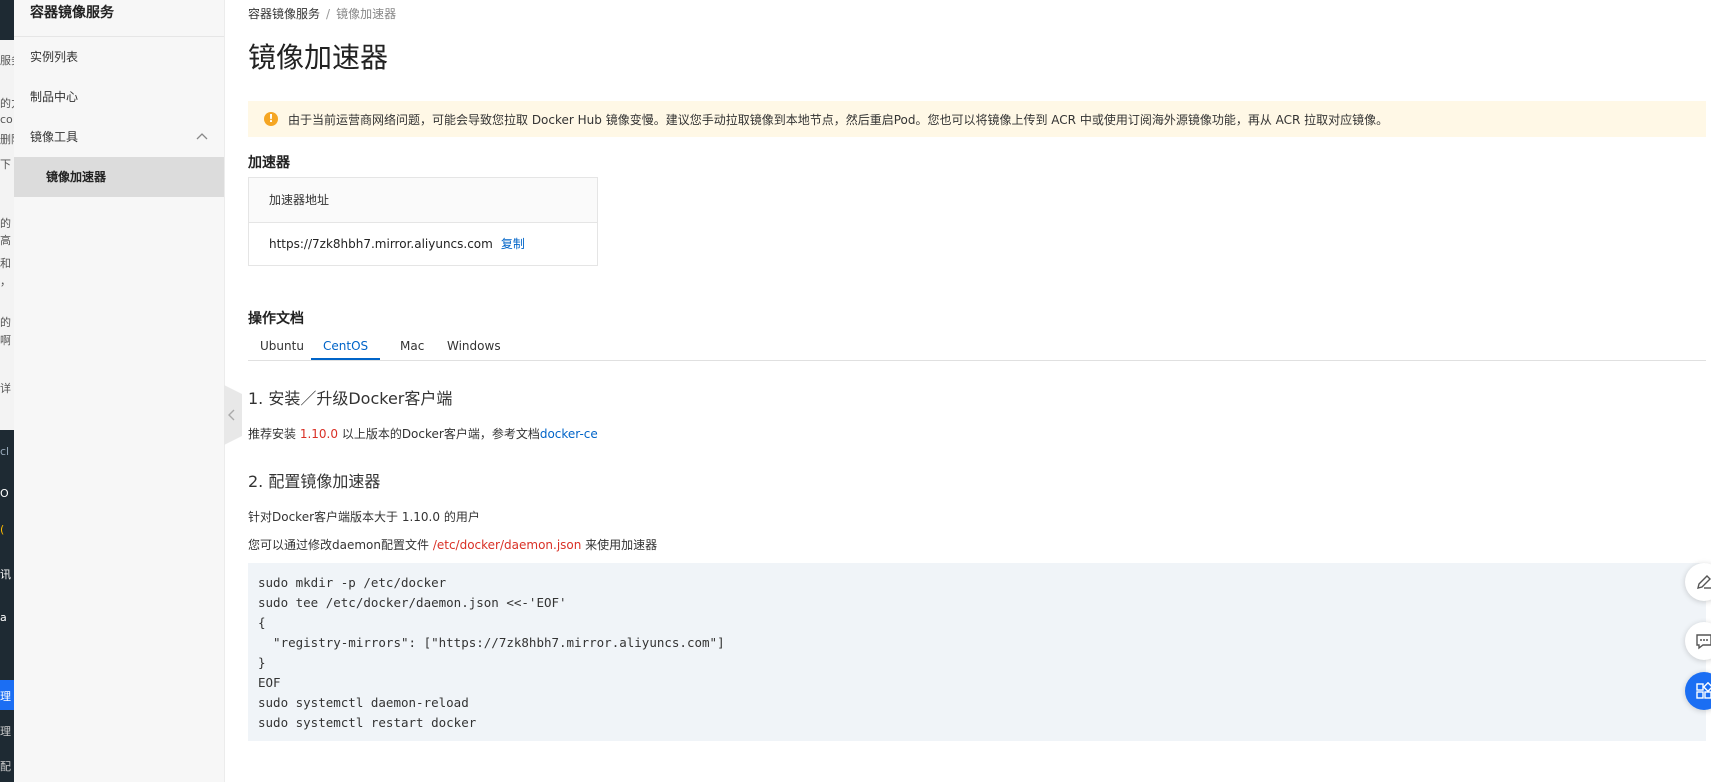 The image size is (1711, 782). I want to click on version-highlight: 1.10.0, so click(318, 434).